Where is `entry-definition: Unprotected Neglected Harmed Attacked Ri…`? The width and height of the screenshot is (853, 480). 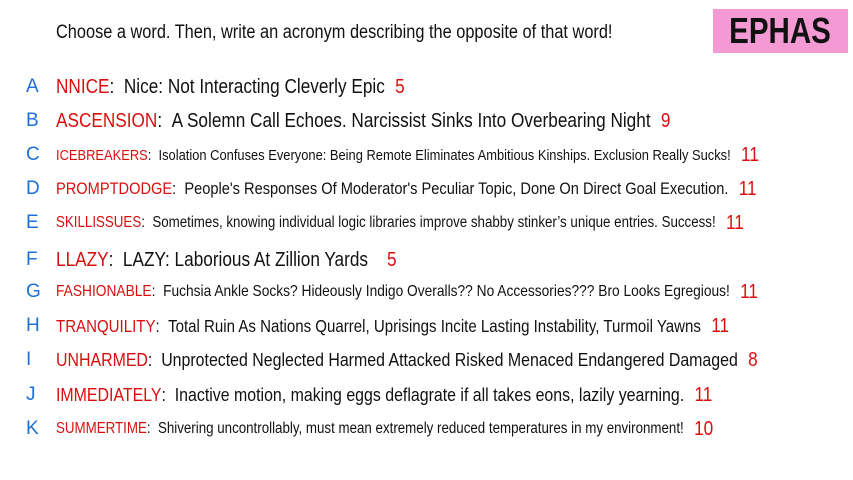 entry-definition: Unprotected Neglected Harmed Attacked Ri… is located at coordinates (449, 359).